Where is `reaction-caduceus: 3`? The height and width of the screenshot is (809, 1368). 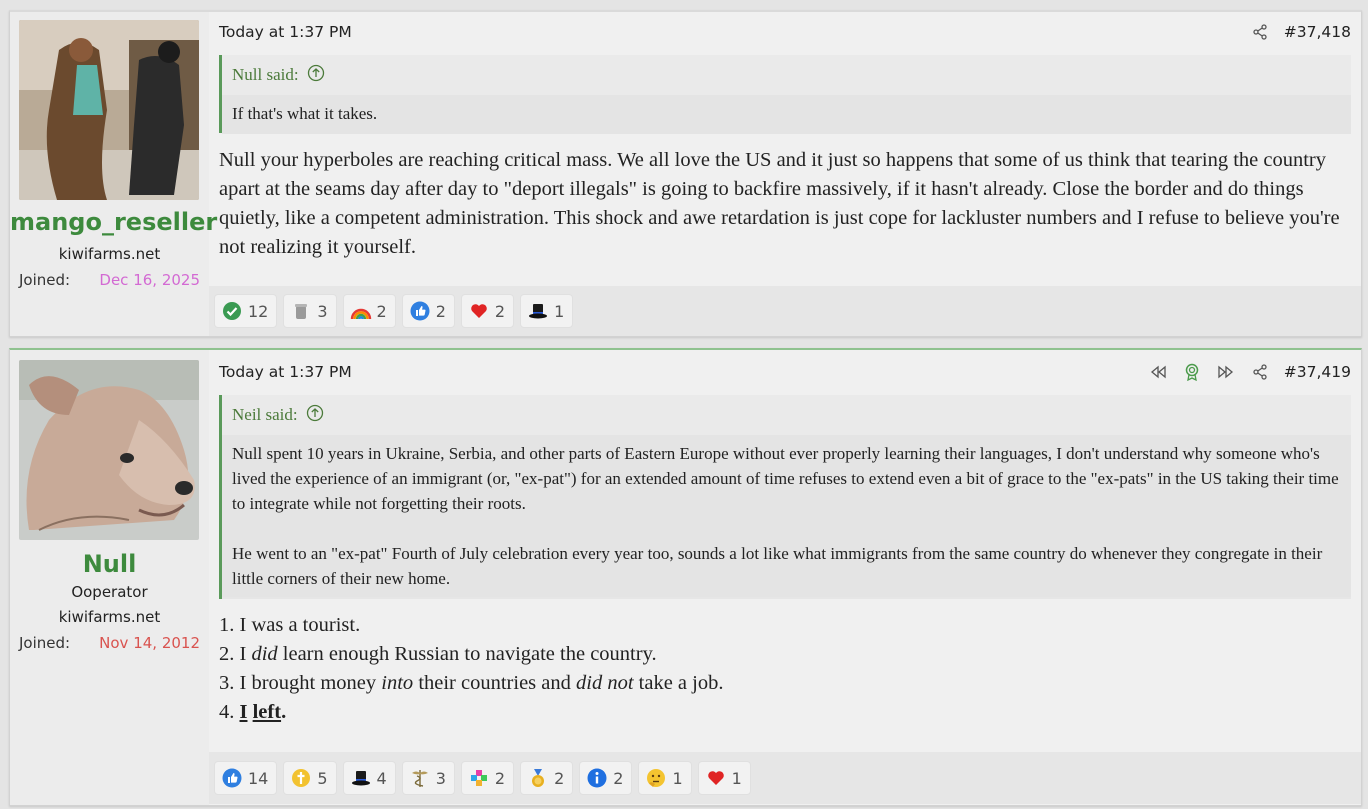 reaction-caduceus: 3 is located at coordinates (428, 778).